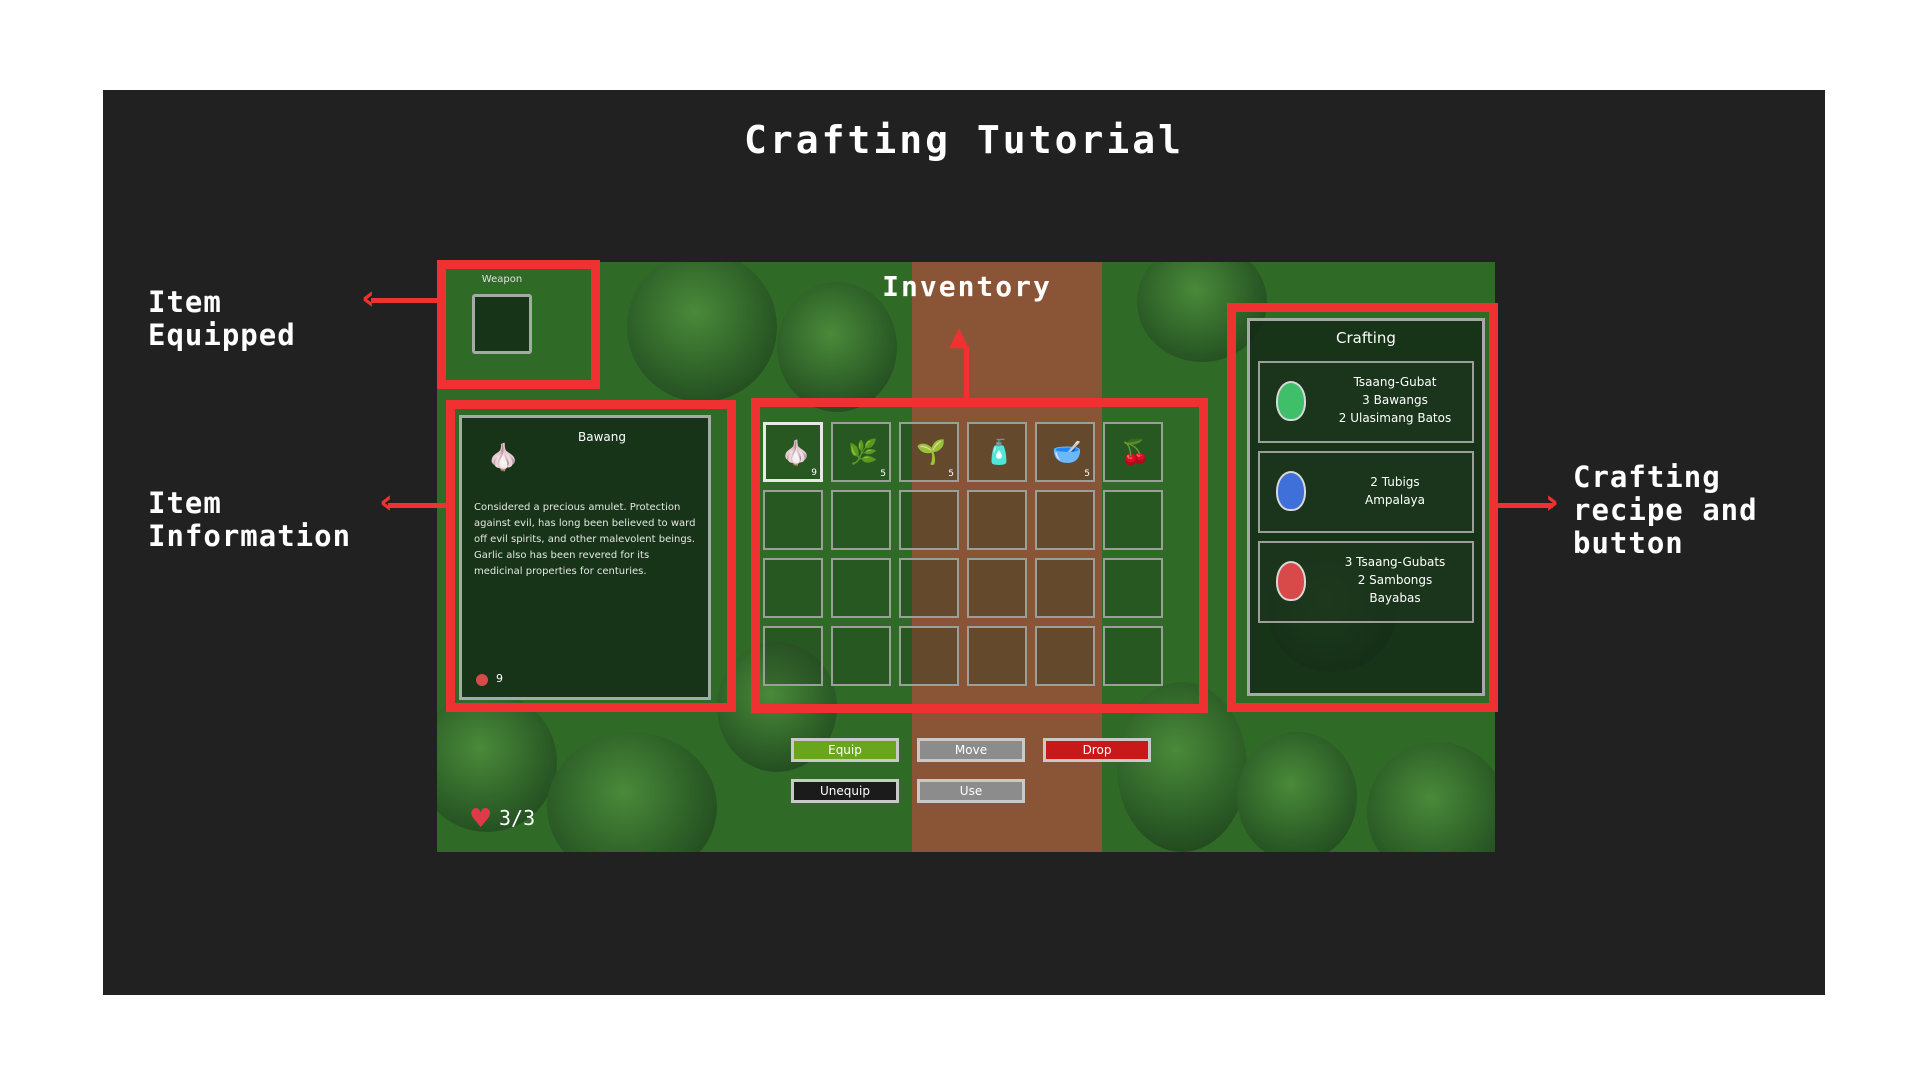 Image resolution: width=1920 pixels, height=1080 pixels. I want to click on callout-item-information: Item Information, so click(249, 520).